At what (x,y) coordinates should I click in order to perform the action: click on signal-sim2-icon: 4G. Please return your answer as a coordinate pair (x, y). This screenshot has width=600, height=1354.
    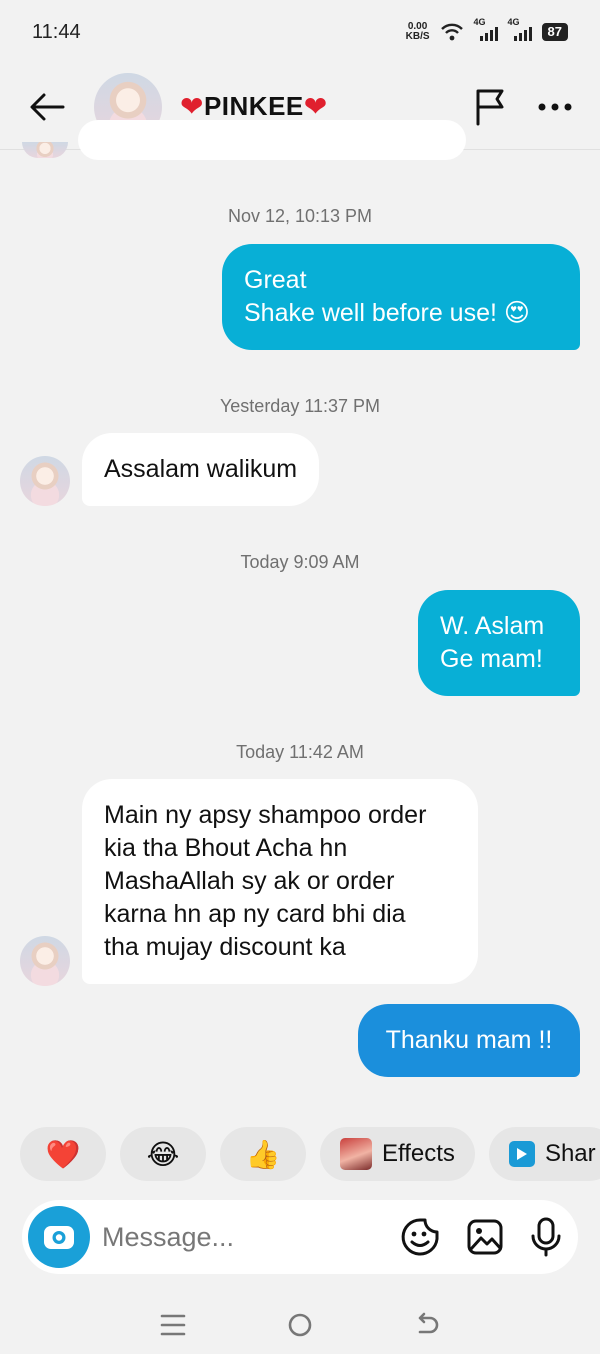
    Looking at the image, I should click on (520, 29).